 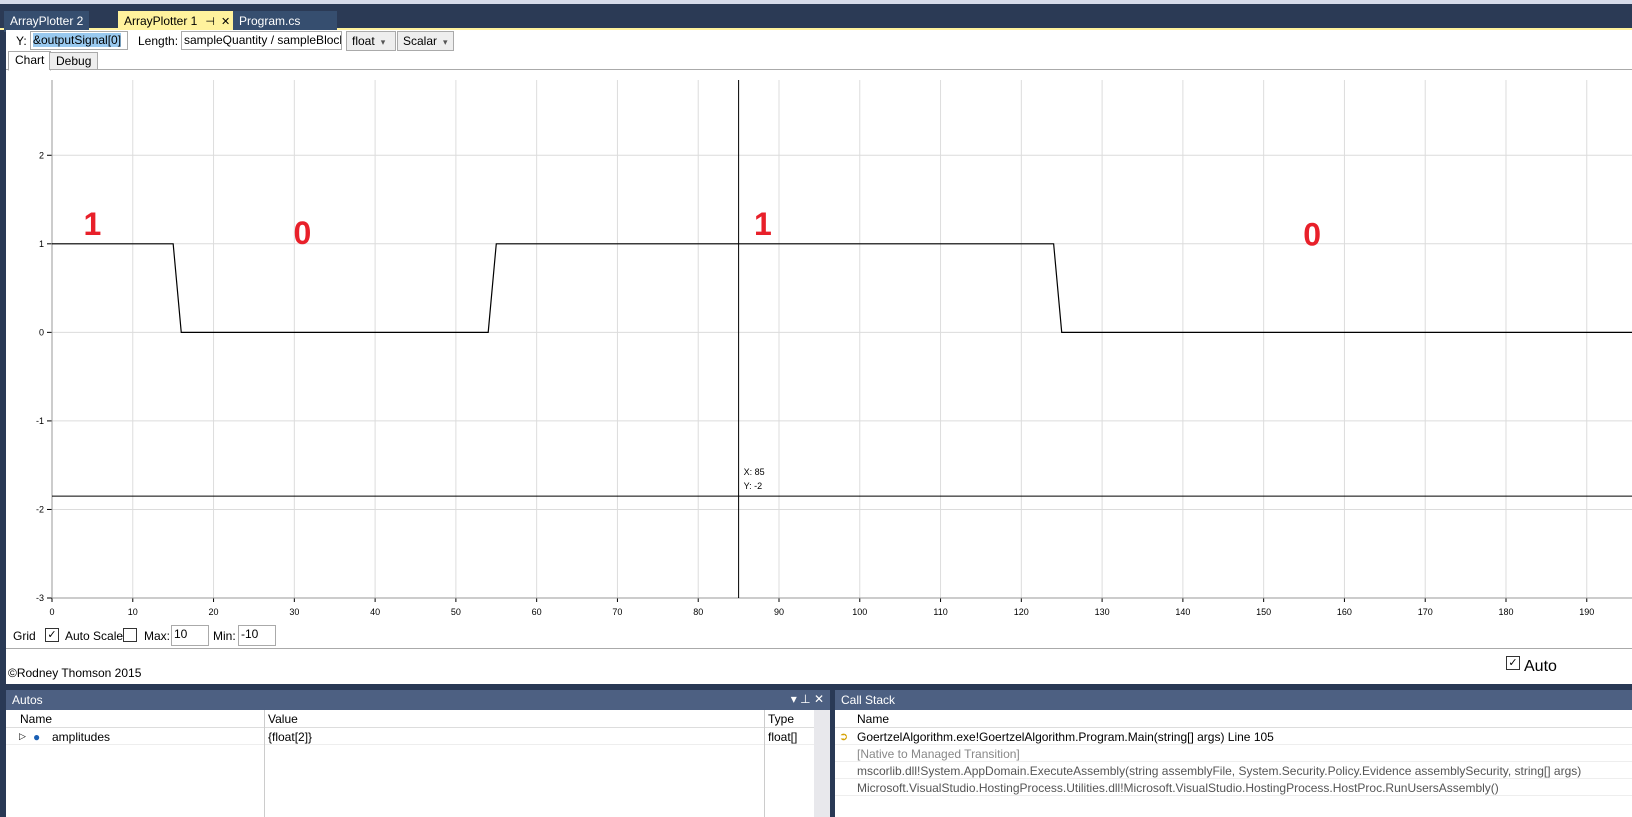 I want to click on cursor-readout-y: Y: -2, so click(x=753, y=486).